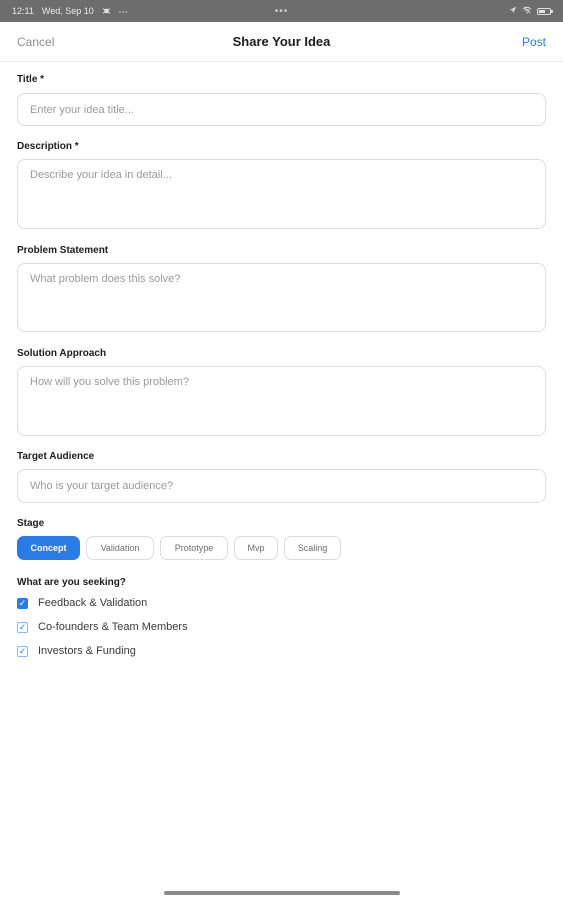  I want to click on stage-option-prototype: Prototype, so click(194, 548).